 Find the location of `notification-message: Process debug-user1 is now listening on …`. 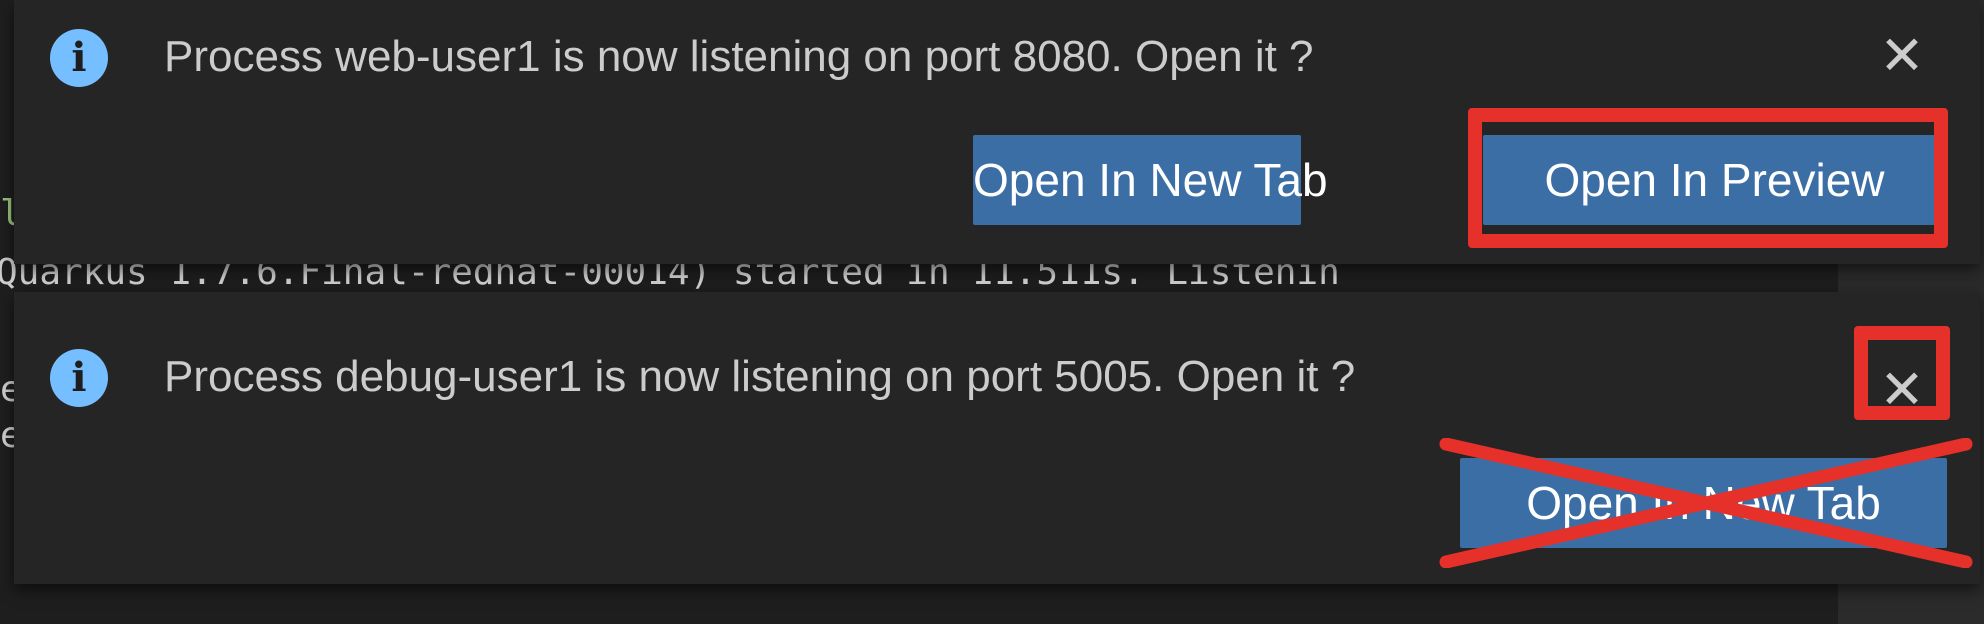

notification-message: Process debug-user1 is now listening on … is located at coordinates (760, 376).